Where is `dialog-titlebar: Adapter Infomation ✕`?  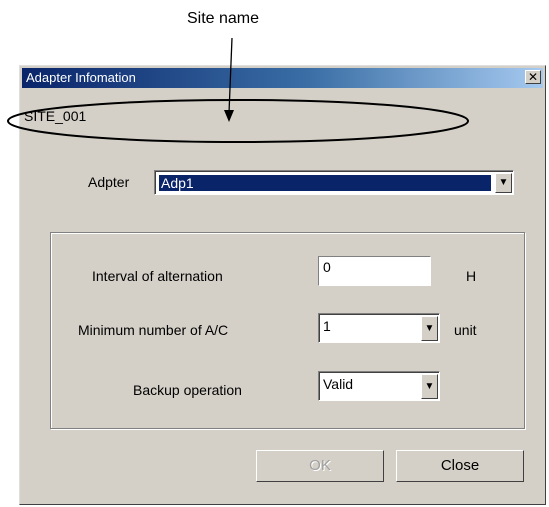
dialog-titlebar: Adapter Infomation ✕ is located at coordinates (282, 78).